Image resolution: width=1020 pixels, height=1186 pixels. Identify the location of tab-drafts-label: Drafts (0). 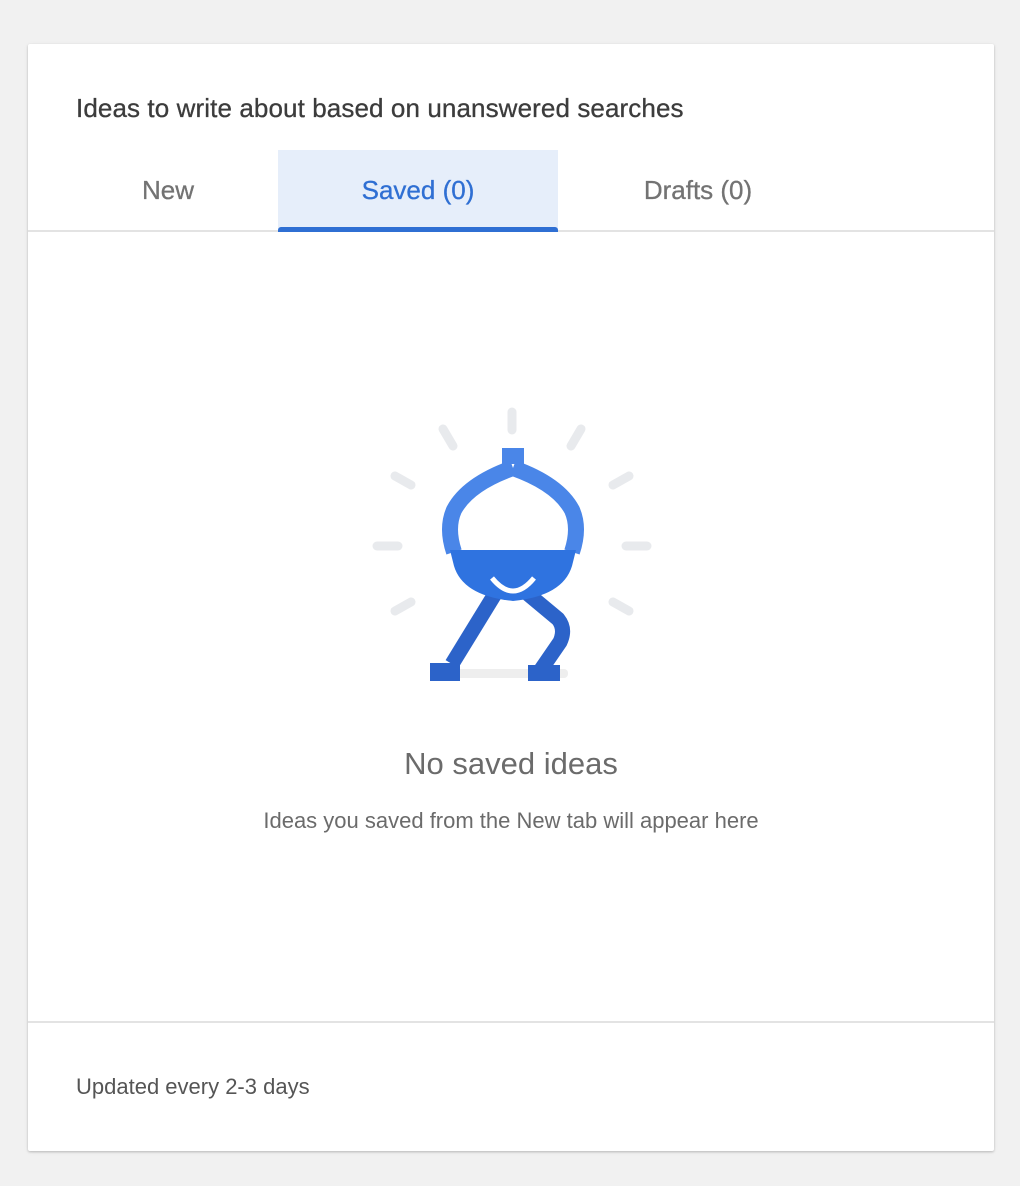
(698, 189).